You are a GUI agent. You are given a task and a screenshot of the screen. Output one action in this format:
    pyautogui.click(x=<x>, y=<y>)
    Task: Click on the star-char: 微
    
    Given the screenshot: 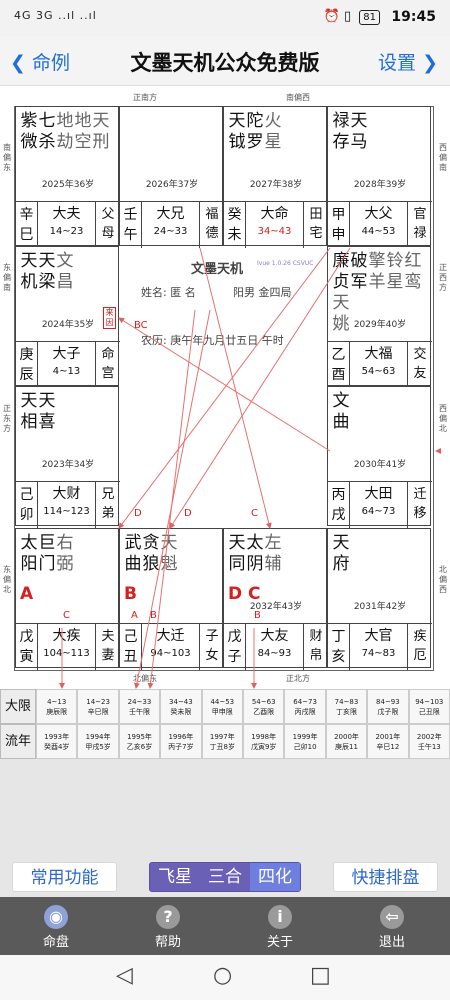 What is the action you would take?
    pyautogui.click(x=29, y=142)
    